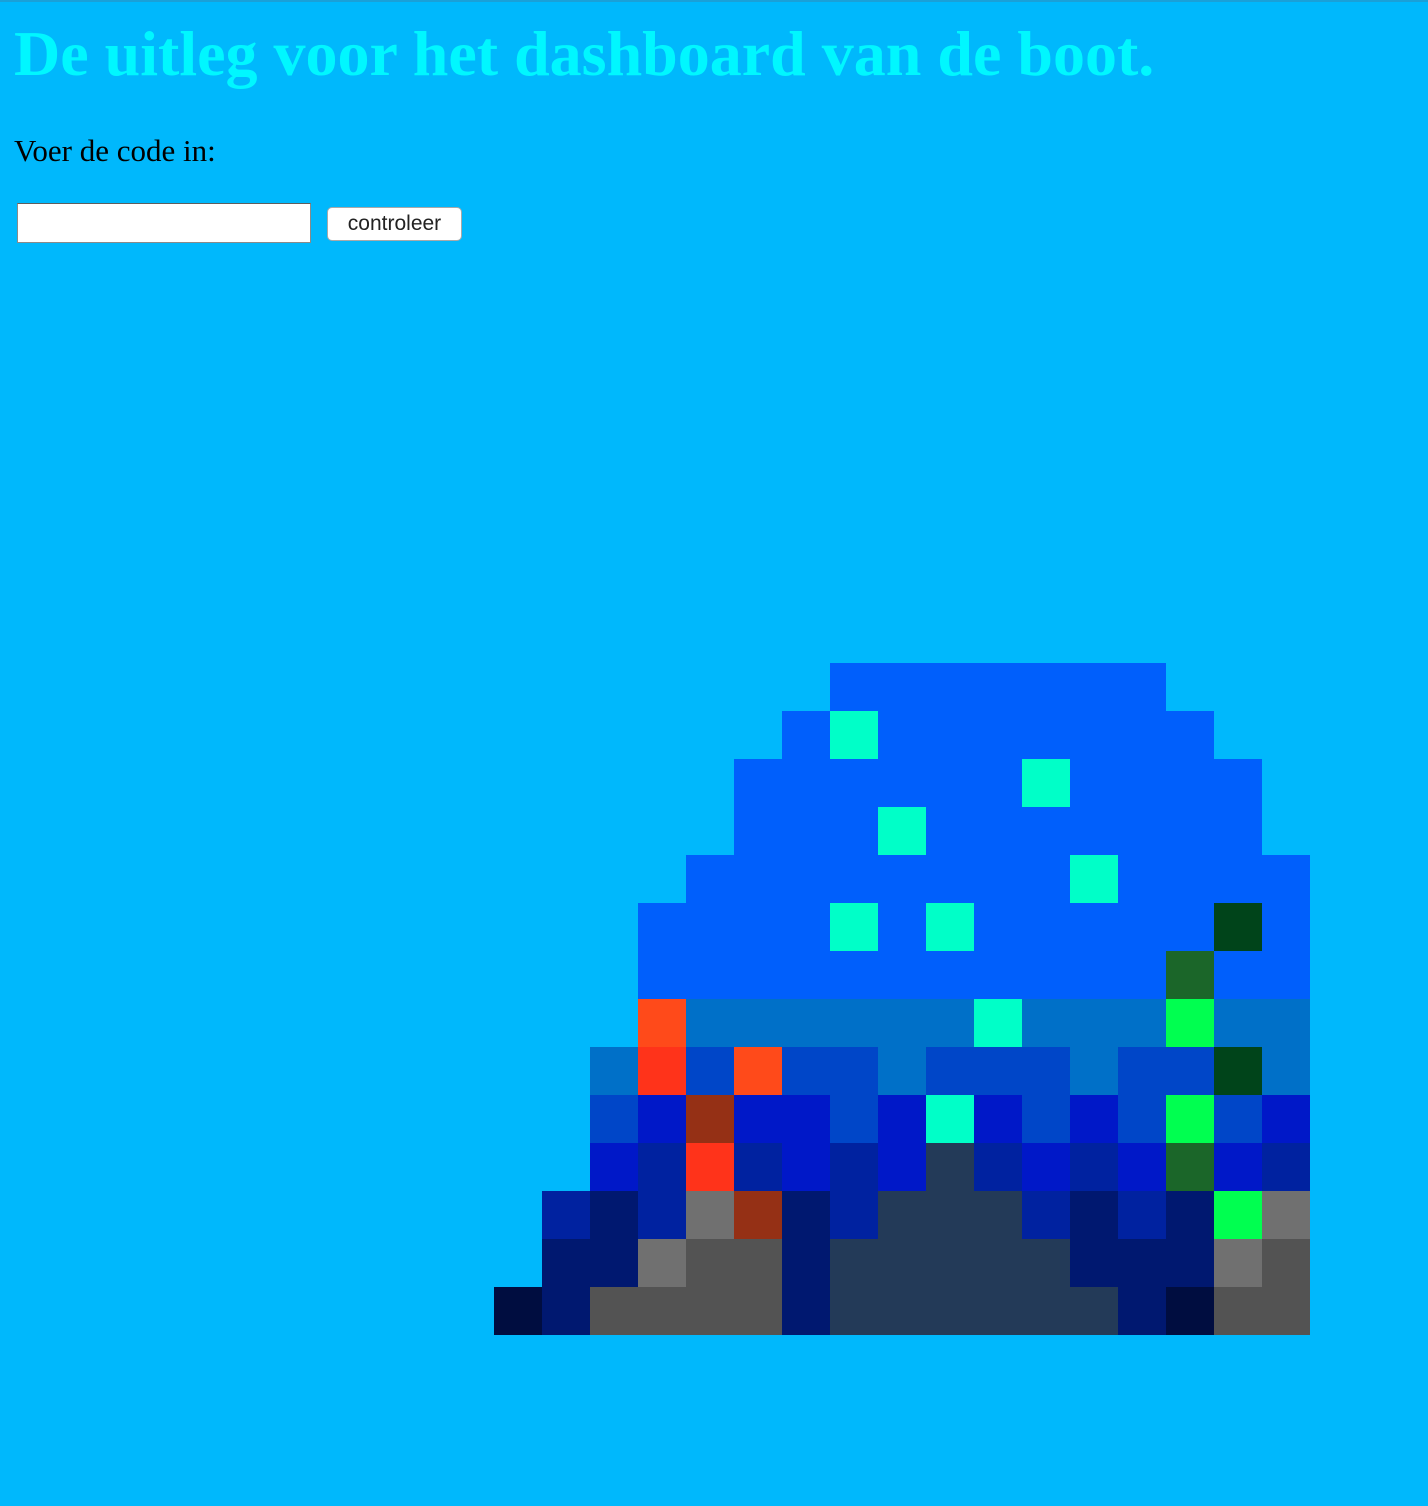 This screenshot has height=1506, width=1428. Describe the element at coordinates (164, 223) in the screenshot. I see `code-input` at that location.